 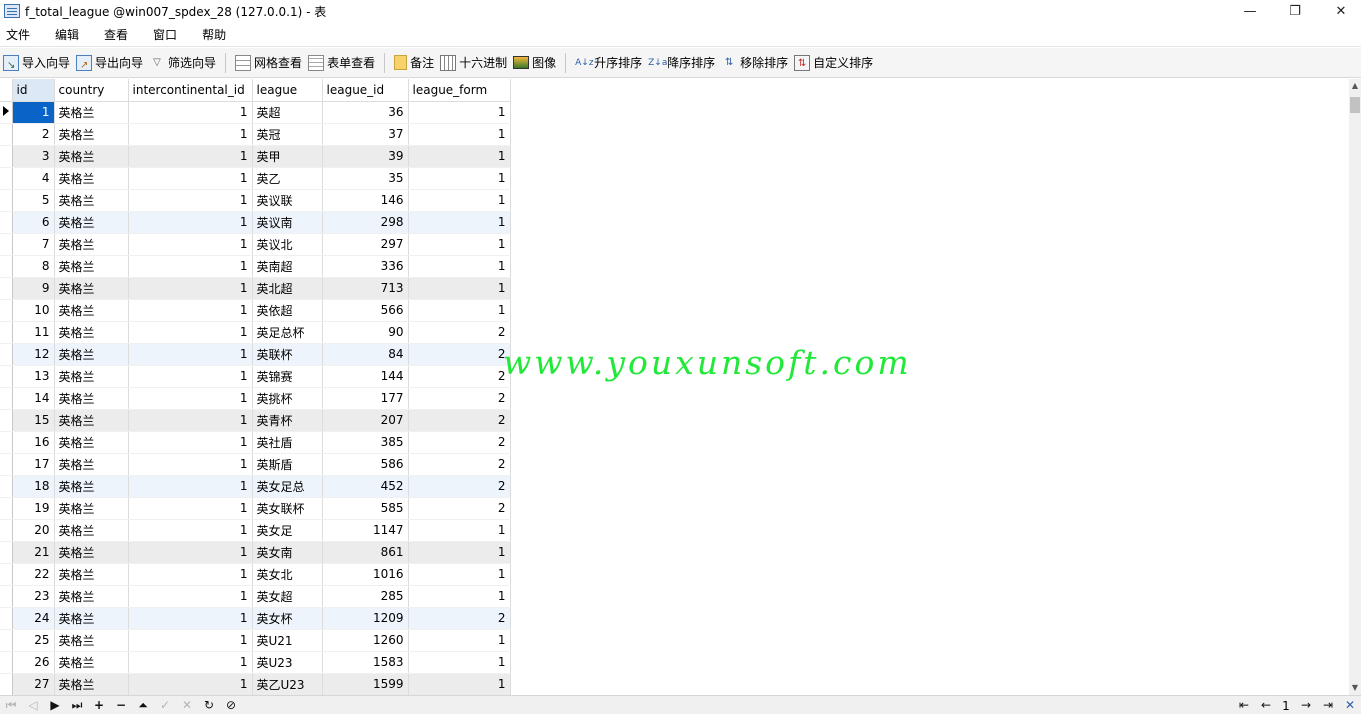 I want to click on cell-league: 英联杯, so click(x=287, y=354).